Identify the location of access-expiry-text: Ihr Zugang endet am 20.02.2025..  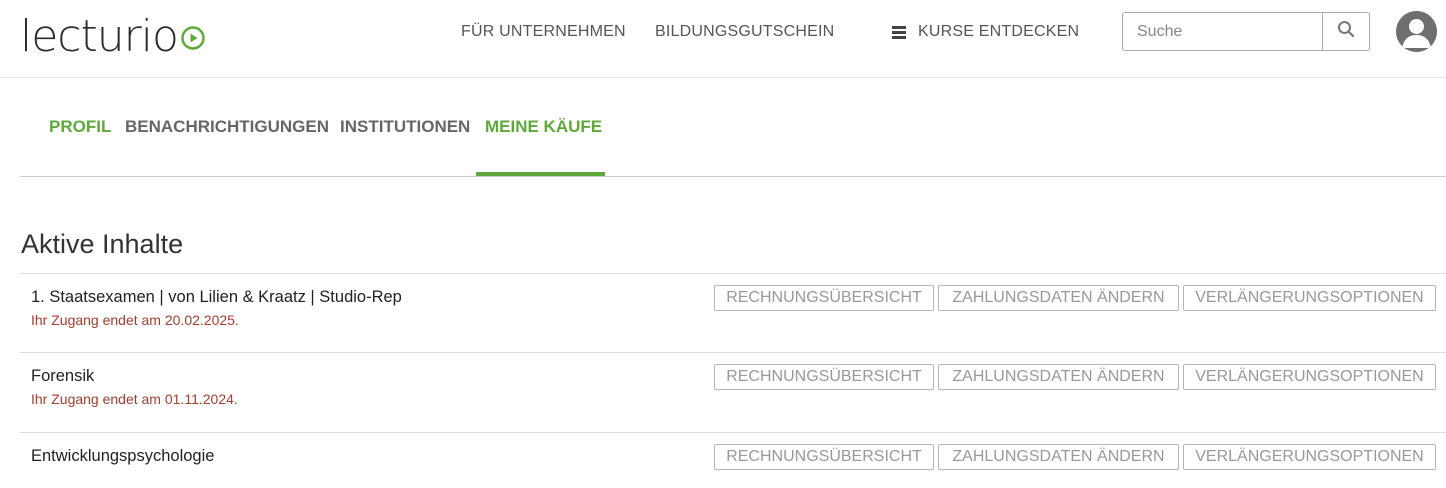
(135, 320).